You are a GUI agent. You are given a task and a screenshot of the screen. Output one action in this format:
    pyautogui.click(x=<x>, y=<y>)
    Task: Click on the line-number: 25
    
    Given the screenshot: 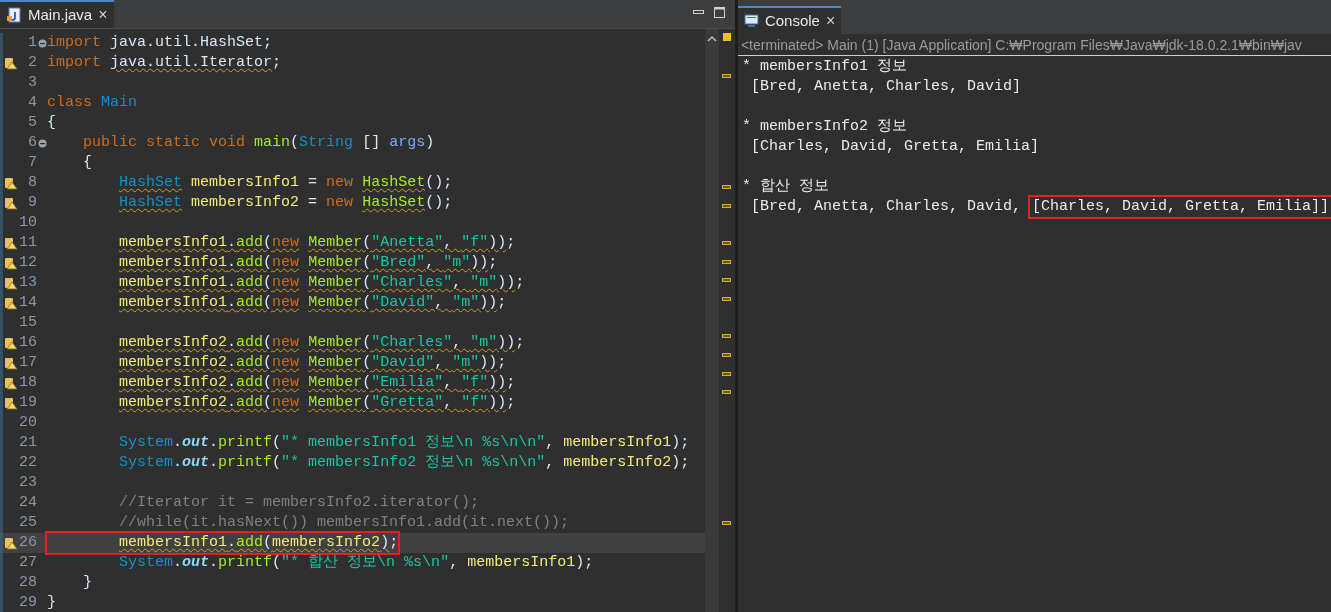 What is the action you would take?
    pyautogui.click(x=28, y=522)
    